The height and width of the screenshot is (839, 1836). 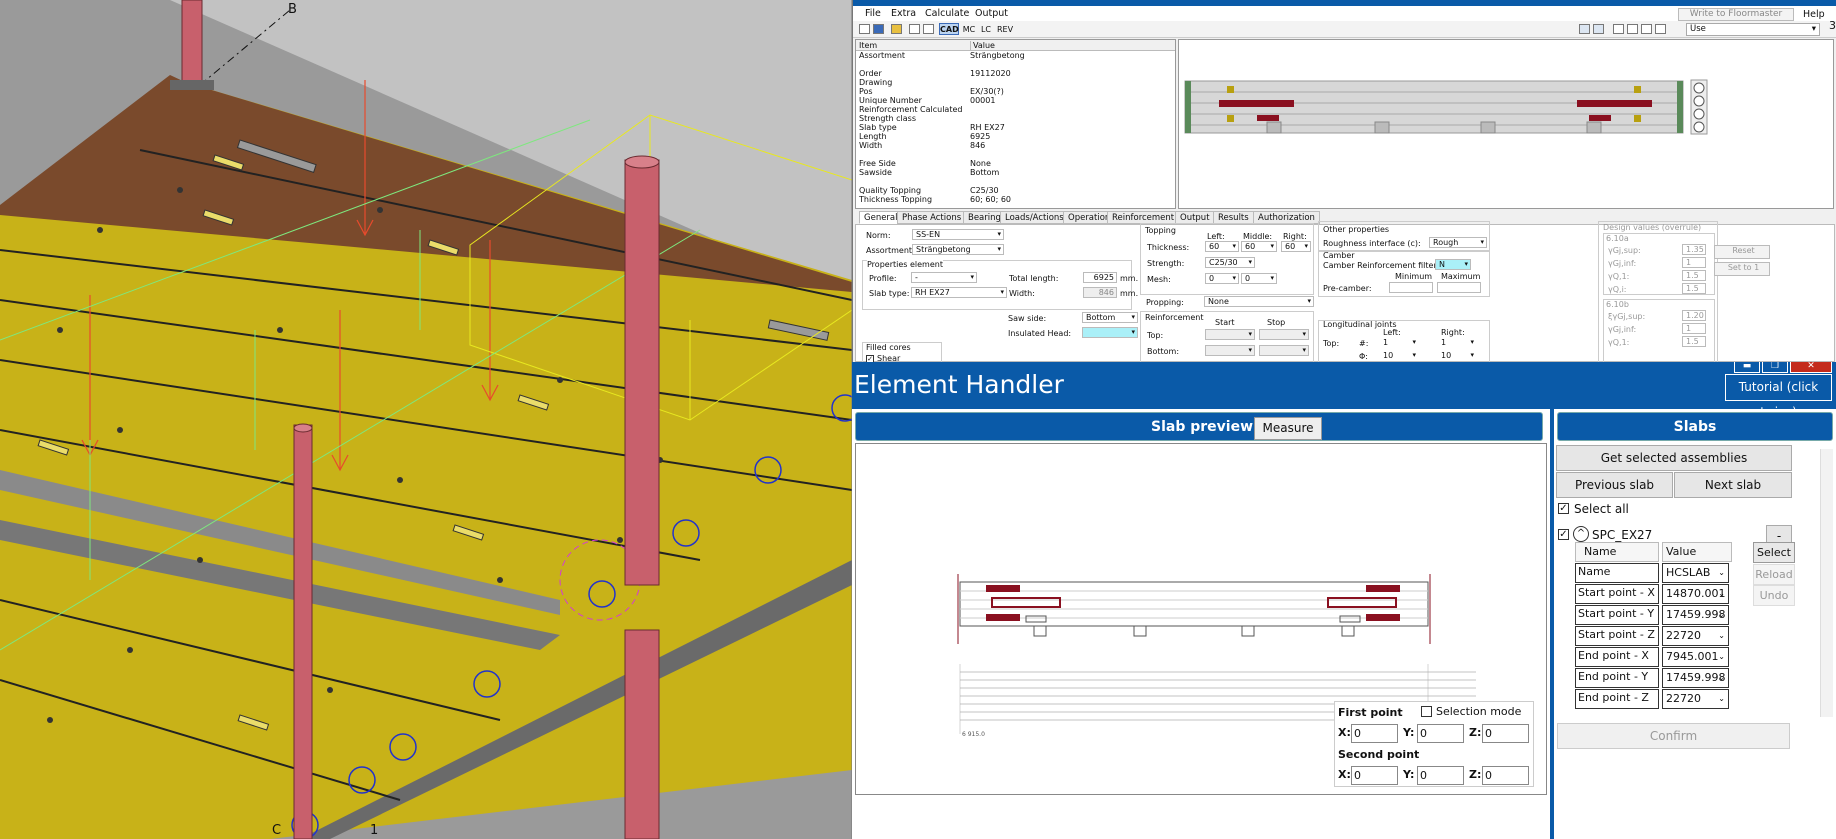 I want to click on pre-camber-max, so click(x=1459, y=287).